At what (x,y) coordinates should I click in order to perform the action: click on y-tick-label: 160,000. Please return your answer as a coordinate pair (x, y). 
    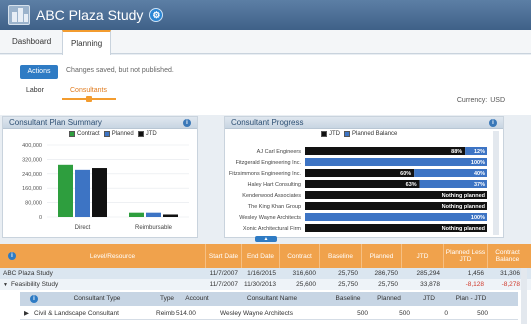
    Looking at the image, I should click on (32, 189).